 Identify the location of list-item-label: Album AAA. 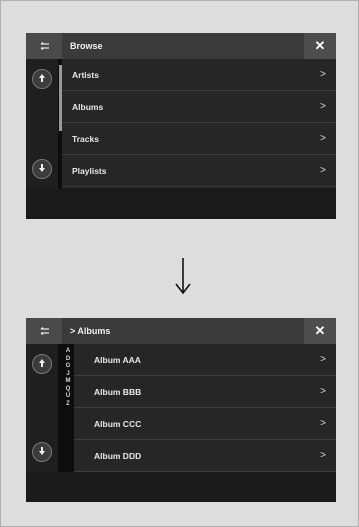
(117, 359).